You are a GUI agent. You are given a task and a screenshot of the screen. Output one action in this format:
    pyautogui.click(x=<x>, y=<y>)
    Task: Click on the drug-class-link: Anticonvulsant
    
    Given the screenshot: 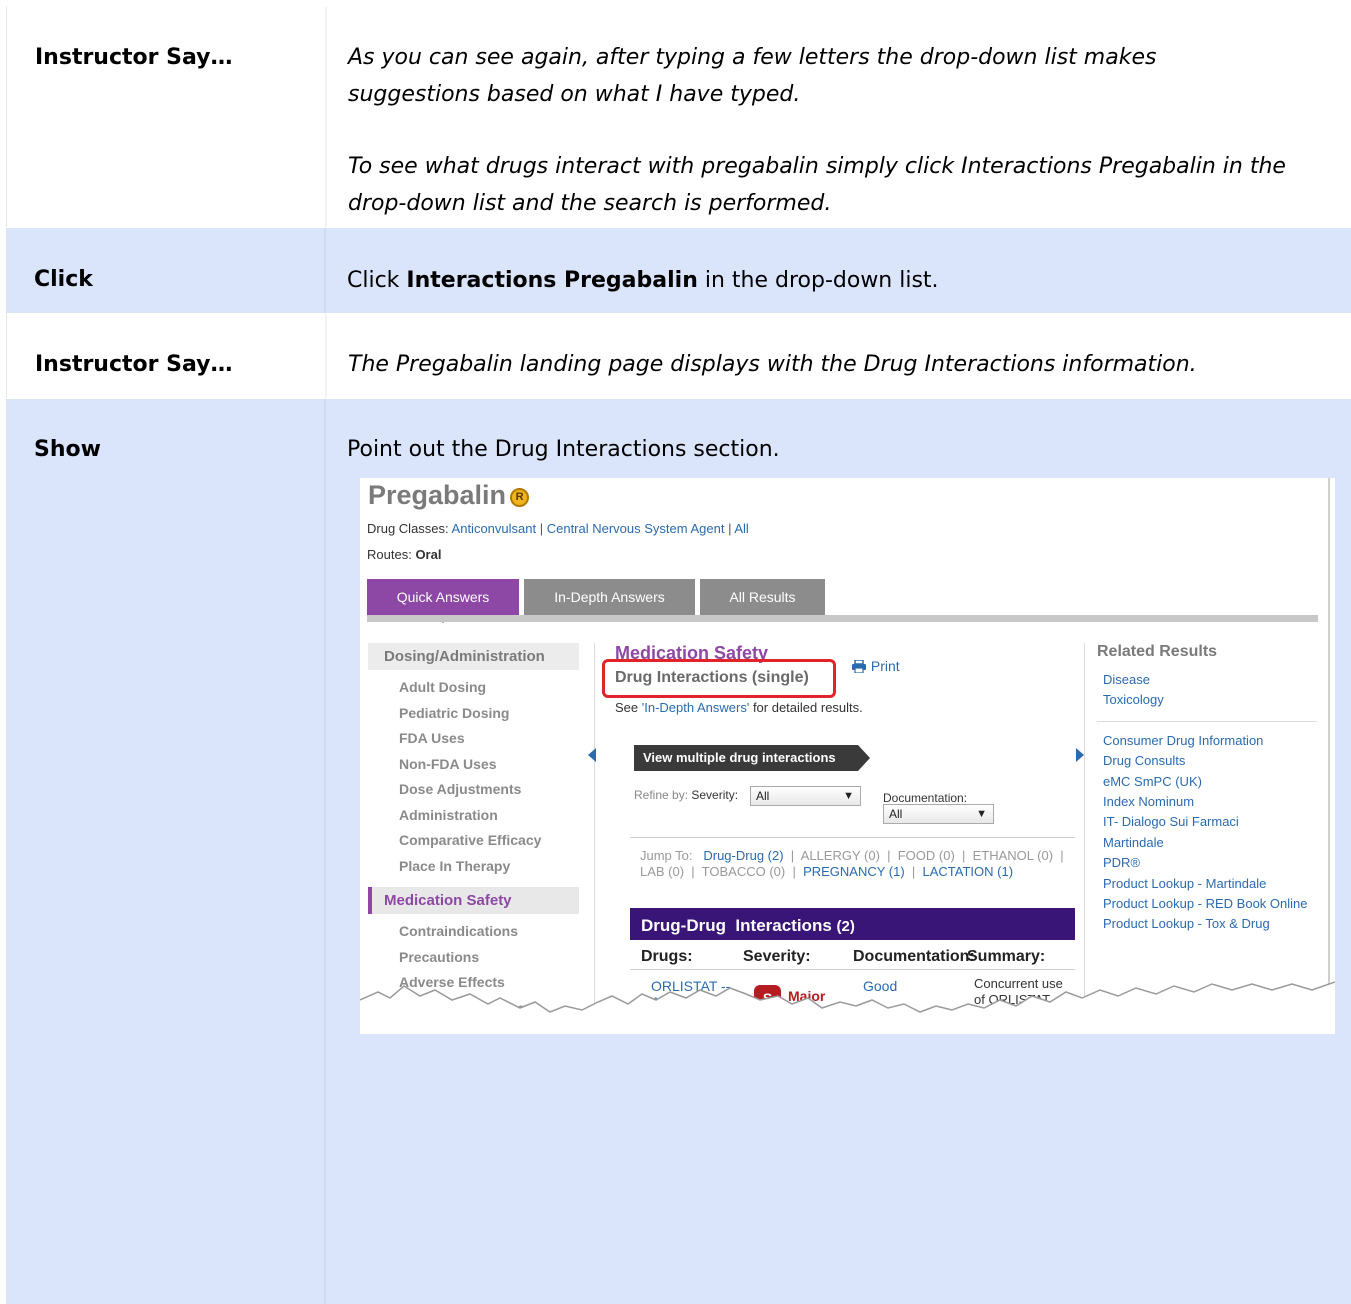 What is the action you would take?
    pyautogui.click(x=494, y=528)
    